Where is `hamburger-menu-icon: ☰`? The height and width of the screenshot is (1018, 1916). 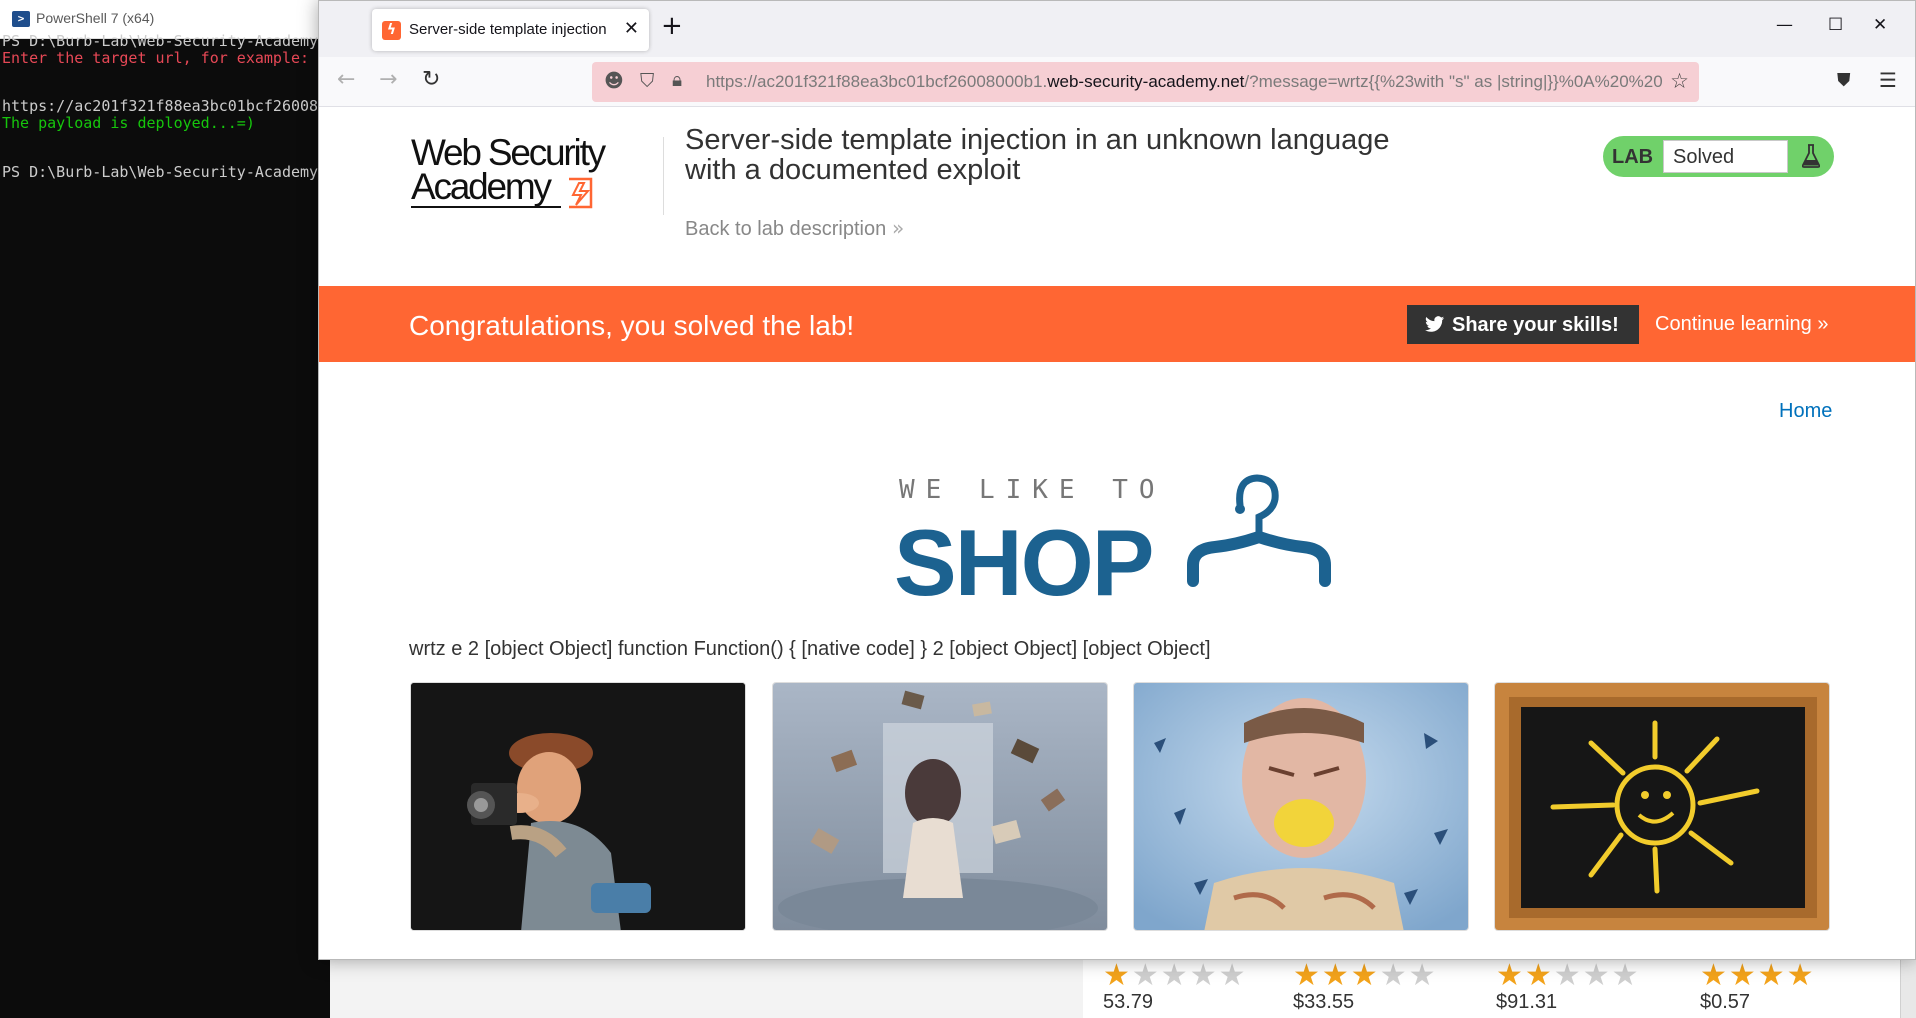
hamburger-menu-icon: ☰ is located at coordinates (1888, 80).